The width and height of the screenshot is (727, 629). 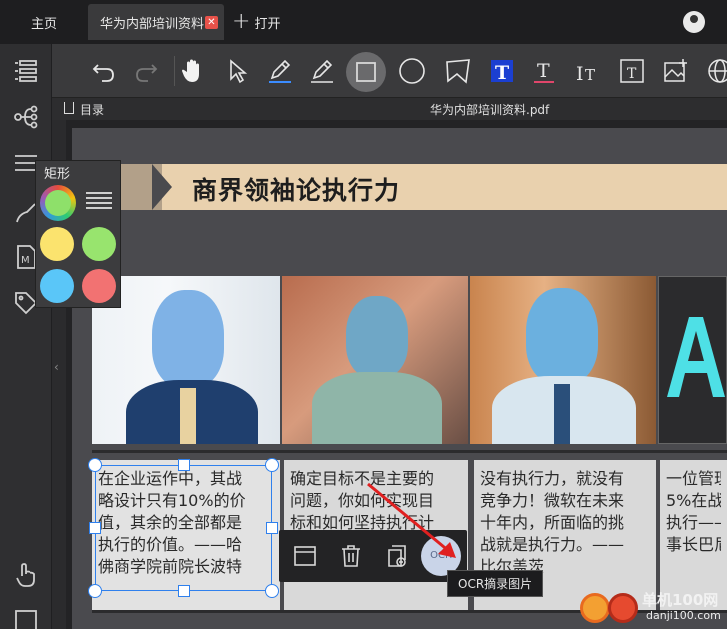 What do you see at coordinates (238, 71) in the screenshot?
I see `select-pointer-icon` at bounding box center [238, 71].